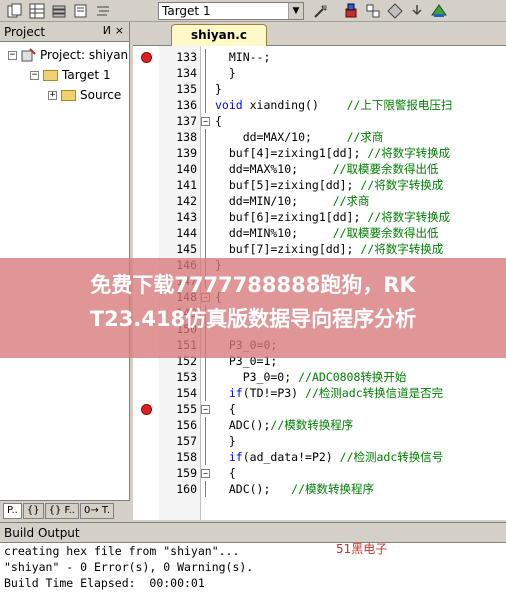 The height and width of the screenshot is (610, 506). What do you see at coordinates (336, 457) in the screenshot?
I see `code-text: if(ad_data!=P2) //检测adc转换信号` at bounding box center [336, 457].